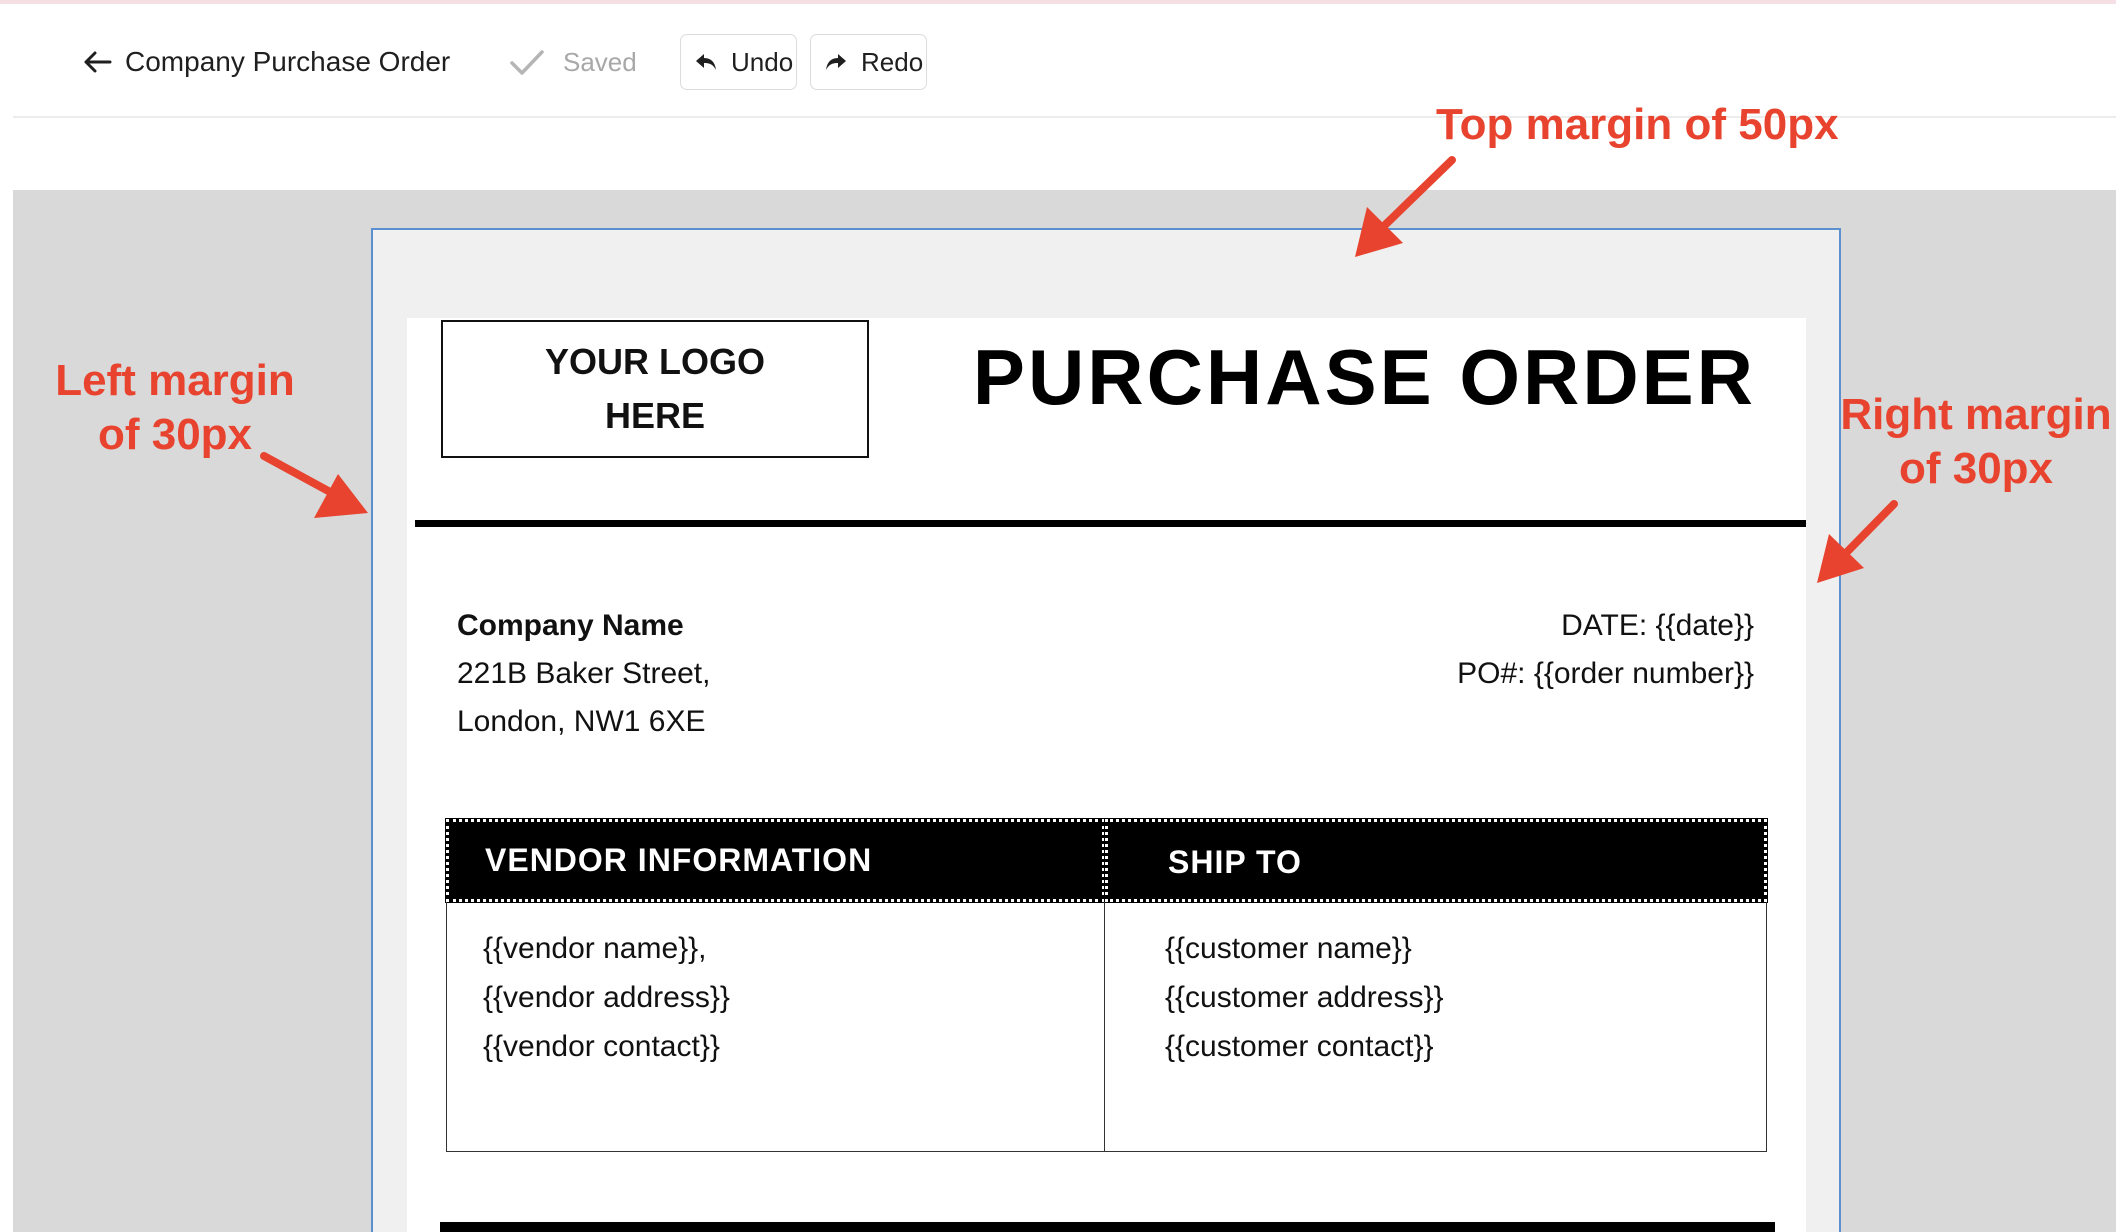 The height and width of the screenshot is (1232, 2116). I want to click on customer-contact: {{customer contact}}, so click(1299, 1046).